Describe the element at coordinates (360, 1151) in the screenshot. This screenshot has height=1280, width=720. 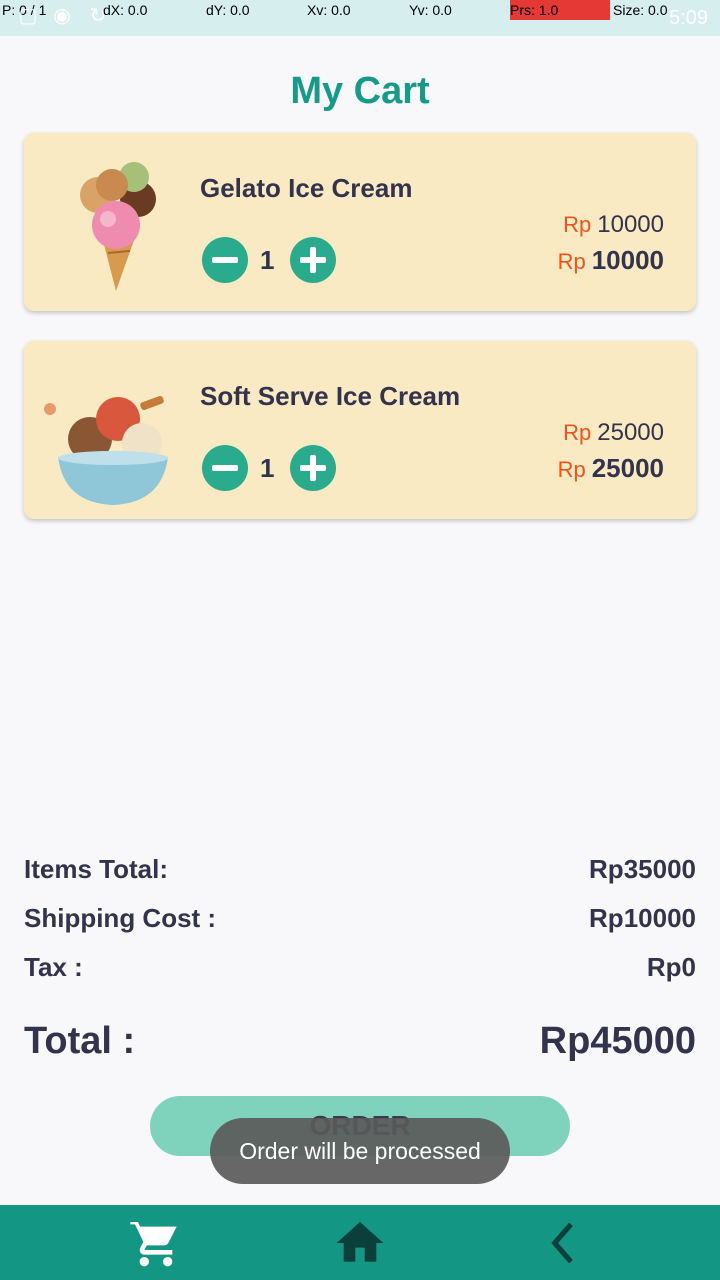
I see `toast-message: Order will be processed` at that location.